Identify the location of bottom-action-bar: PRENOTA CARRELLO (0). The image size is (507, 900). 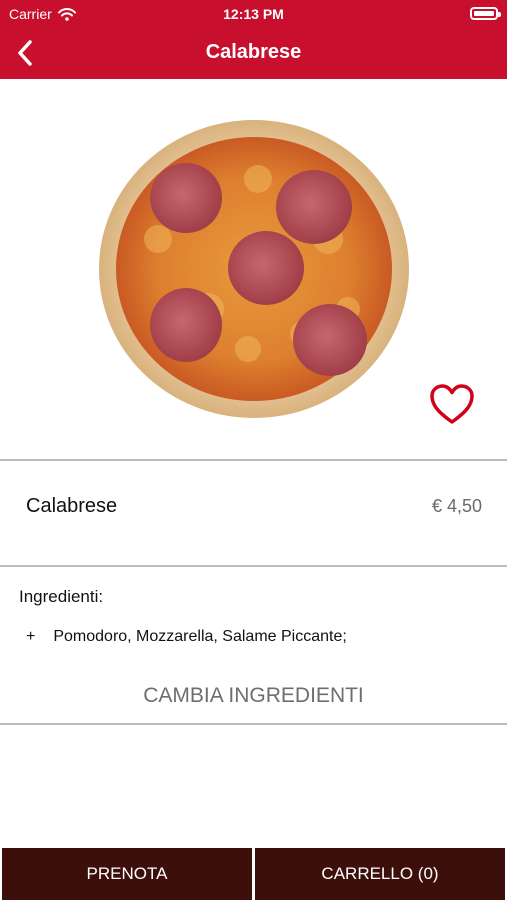
(253, 873).